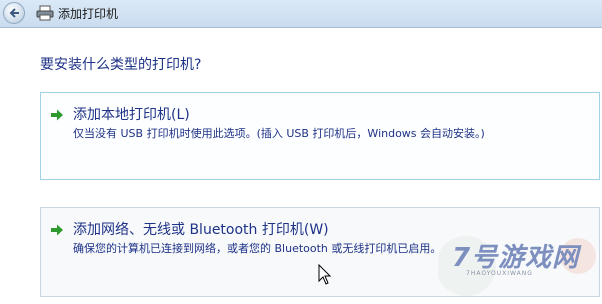  Describe the element at coordinates (88, 14) in the screenshot. I see `window-title: 添加打印机` at that location.